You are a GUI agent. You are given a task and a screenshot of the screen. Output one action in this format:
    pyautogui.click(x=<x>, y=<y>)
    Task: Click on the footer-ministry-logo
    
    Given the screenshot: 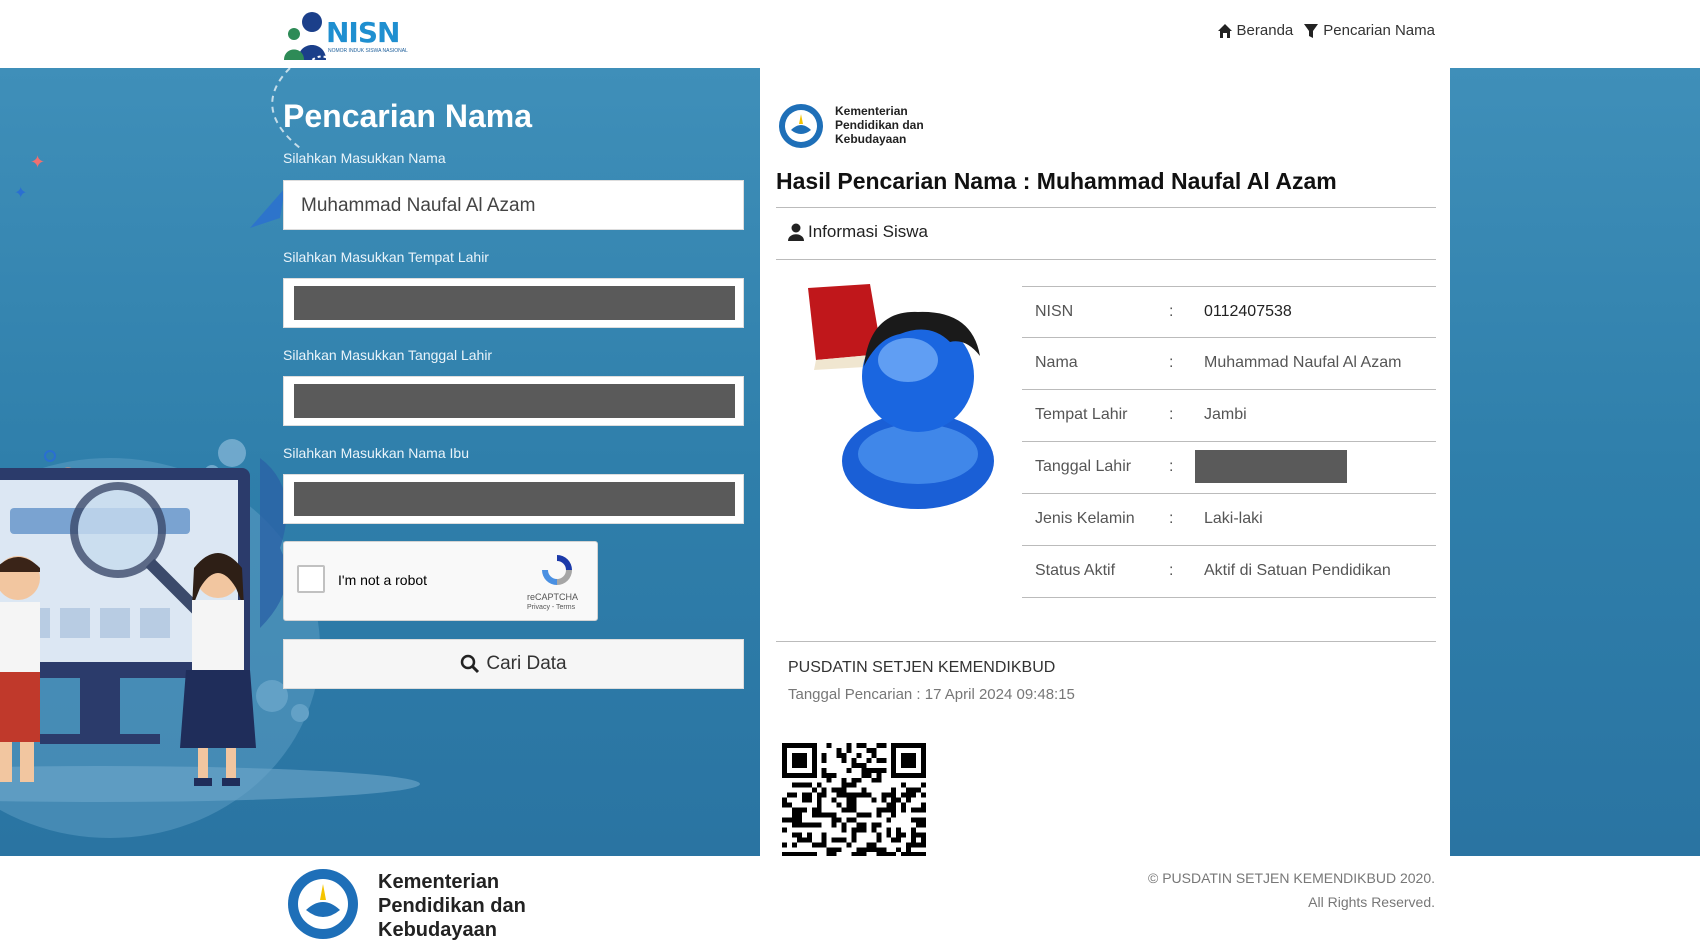 What is the action you would take?
    pyautogui.click(x=323, y=904)
    